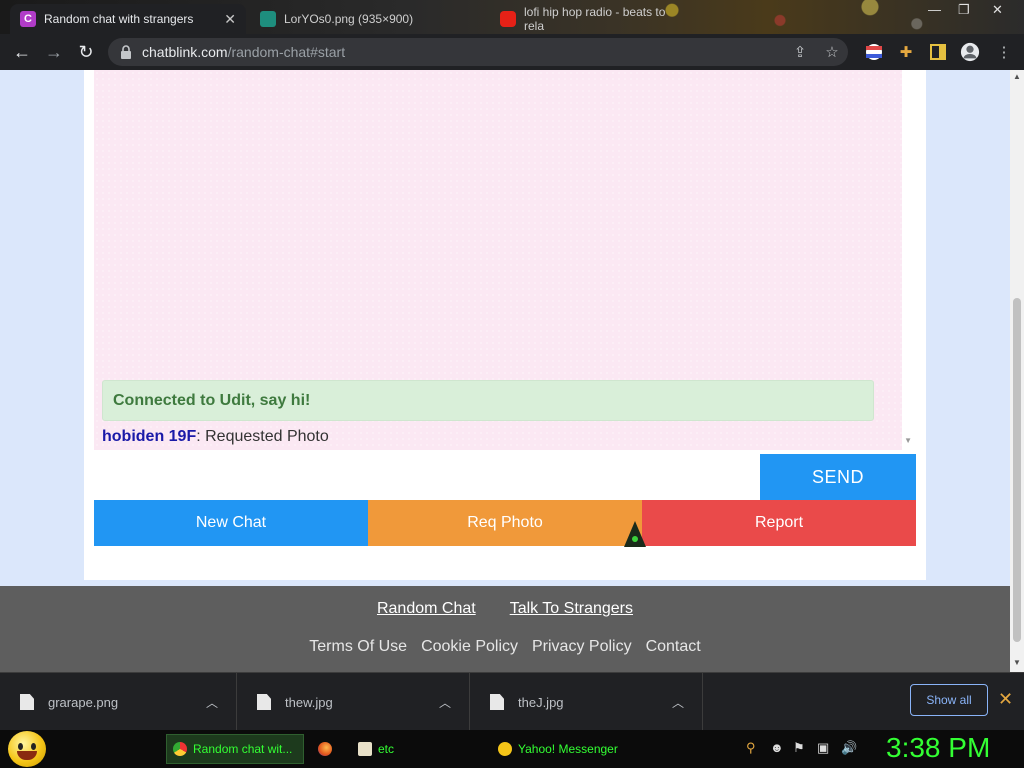 This screenshot has width=1024, height=768. What do you see at coordinates (582, 647) in the screenshot?
I see `footer-link-privacy-policy: Privacy Policy` at bounding box center [582, 647].